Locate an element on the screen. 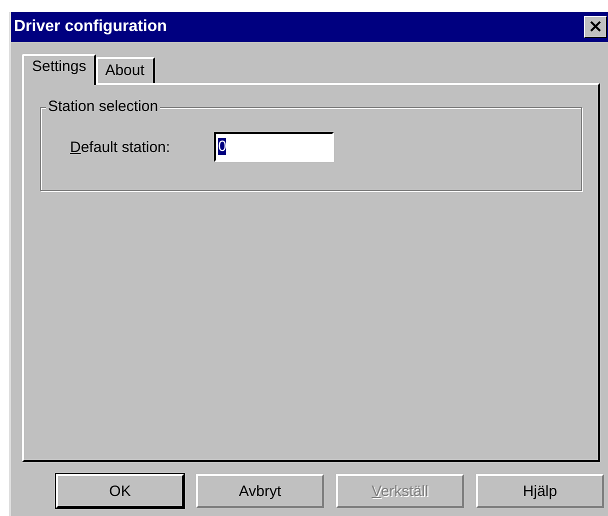 The height and width of the screenshot is (516, 608). dialog-button: OK is located at coordinates (120, 491).